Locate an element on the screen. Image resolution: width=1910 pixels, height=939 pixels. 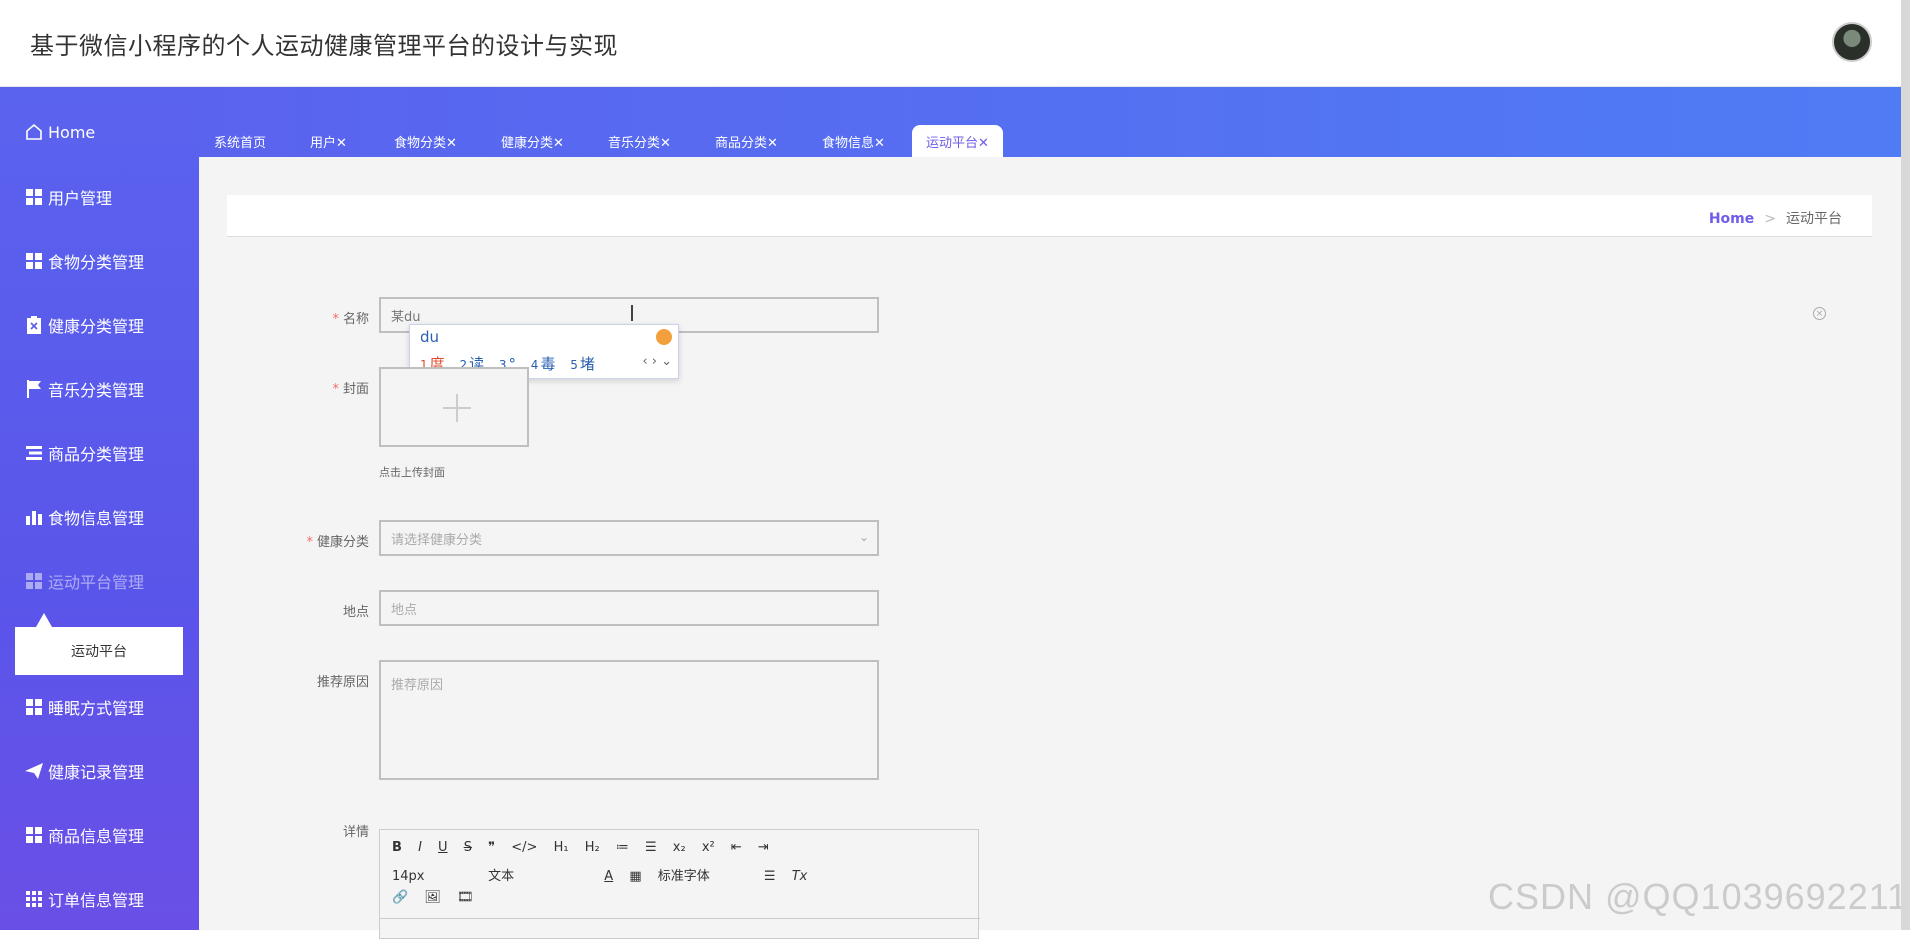
tab-health-category: 健康分类✕ is located at coordinates (532, 141).